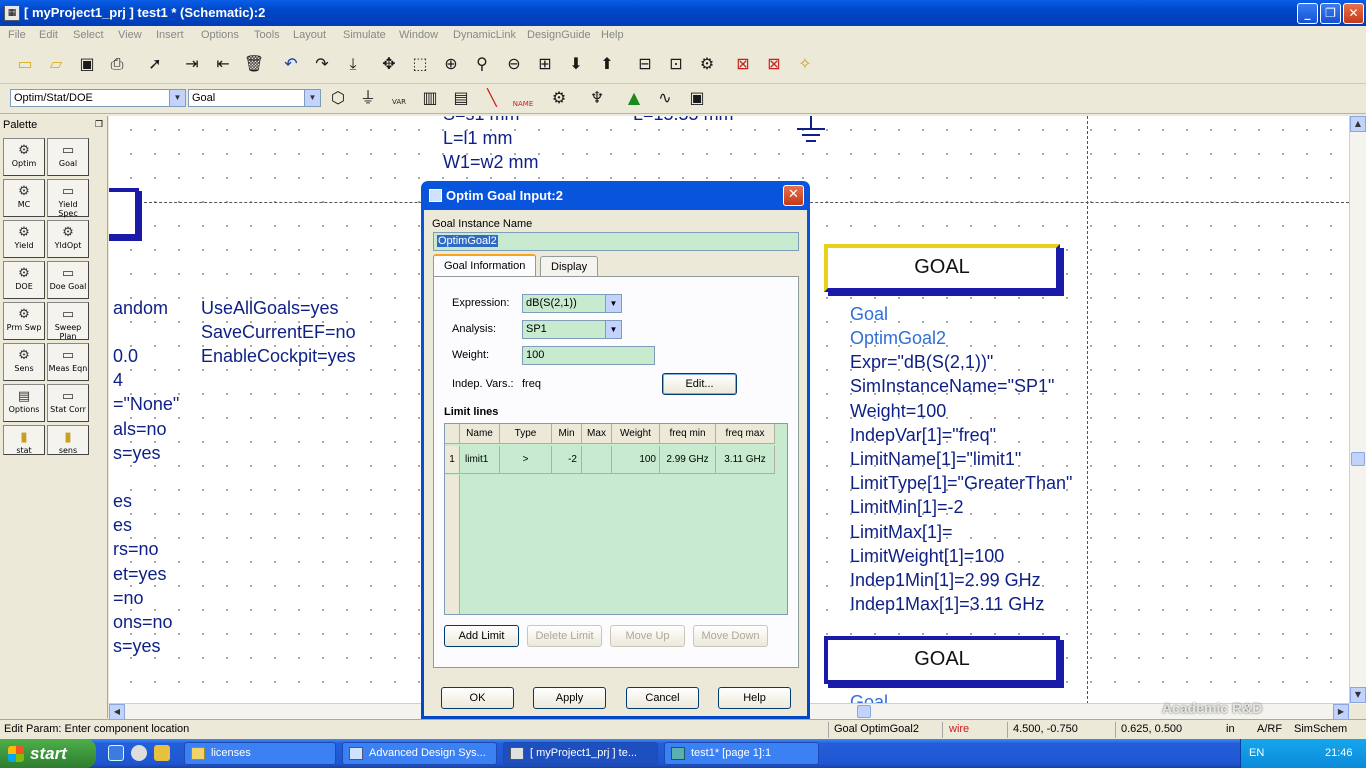  What do you see at coordinates (1357, 410) in the screenshot?
I see `vertical-scrollbar: ▲ ▼` at bounding box center [1357, 410].